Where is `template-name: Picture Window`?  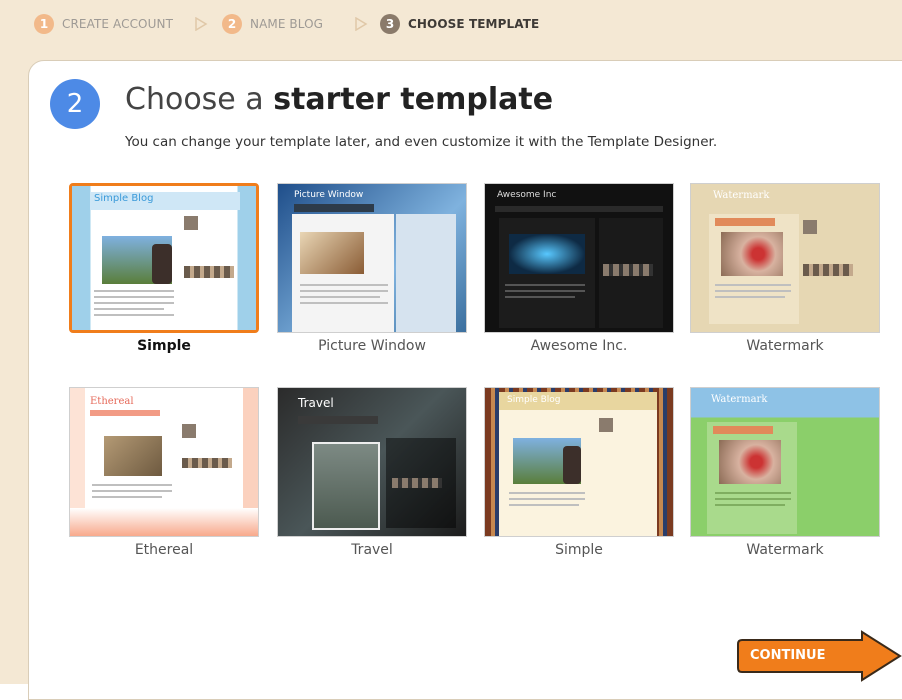
template-name: Picture Window is located at coordinates (372, 346).